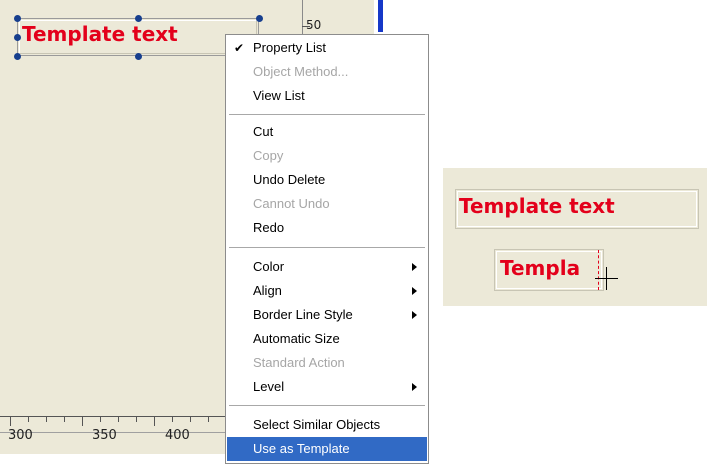 The image size is (707, 464). I want to click on menu-item-automatic-size: Automatic Size, so click(327, 339).